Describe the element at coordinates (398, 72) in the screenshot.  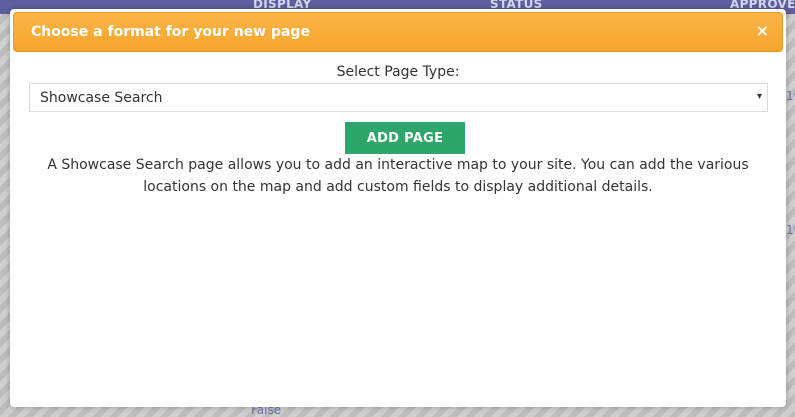
I see `select-page-type-label: Select Page Type:` at that location.